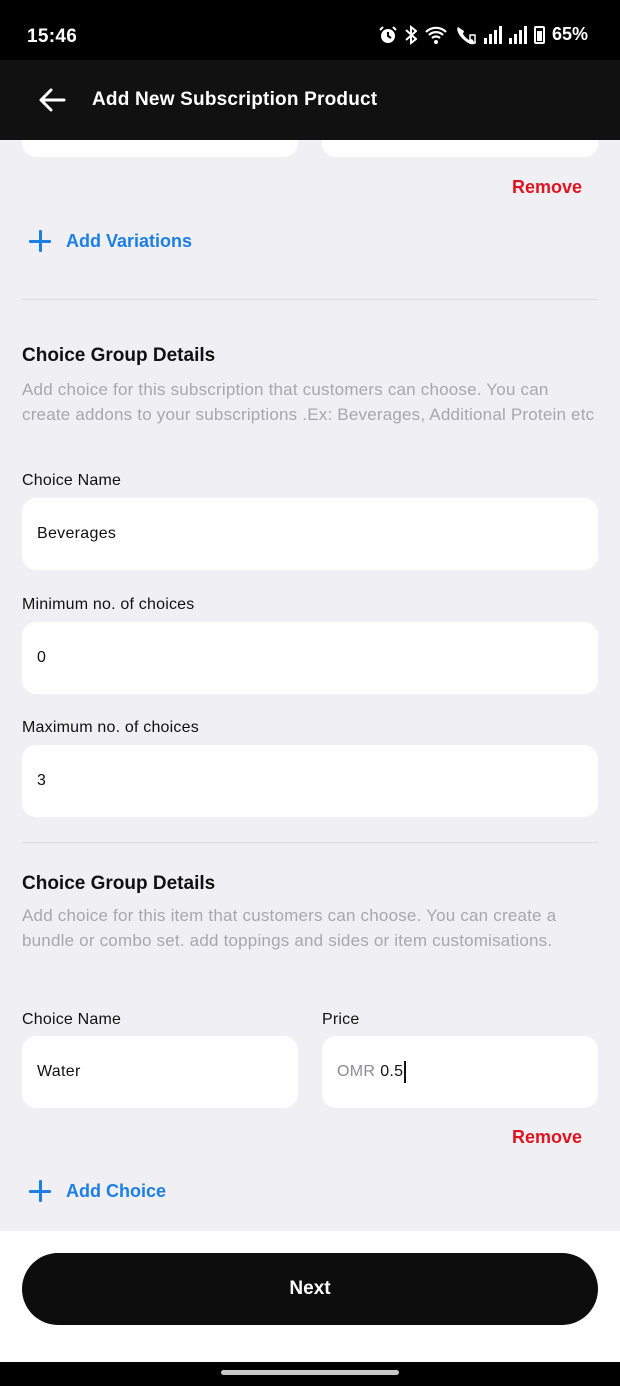  I want to click on battery-icon, so click(539, 34).